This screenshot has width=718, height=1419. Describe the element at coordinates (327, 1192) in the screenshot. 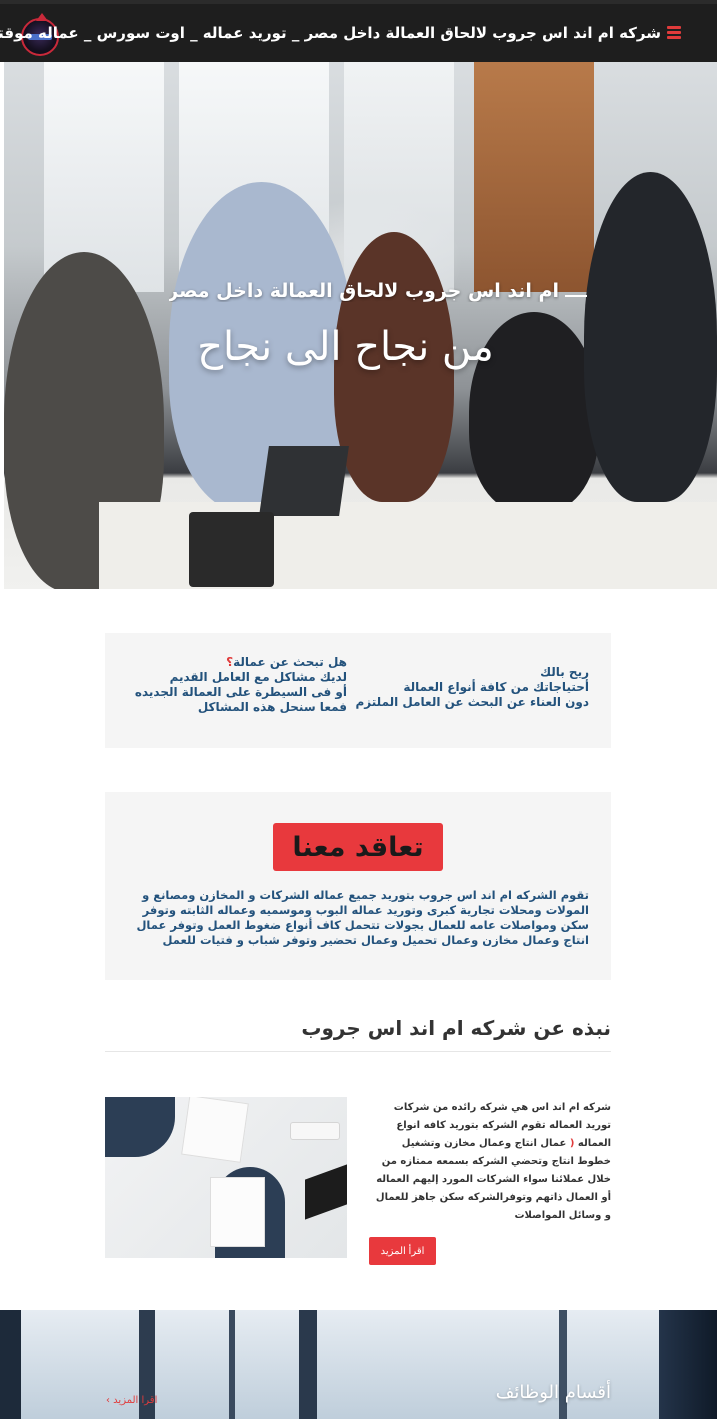

I see `about-image-tablet` at that location.